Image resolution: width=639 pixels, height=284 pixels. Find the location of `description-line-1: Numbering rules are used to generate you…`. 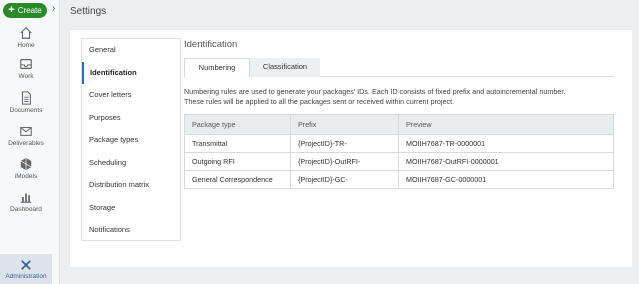

description-line-1: Numbering rules are used to generate you… is located at coordinates (375, 91).